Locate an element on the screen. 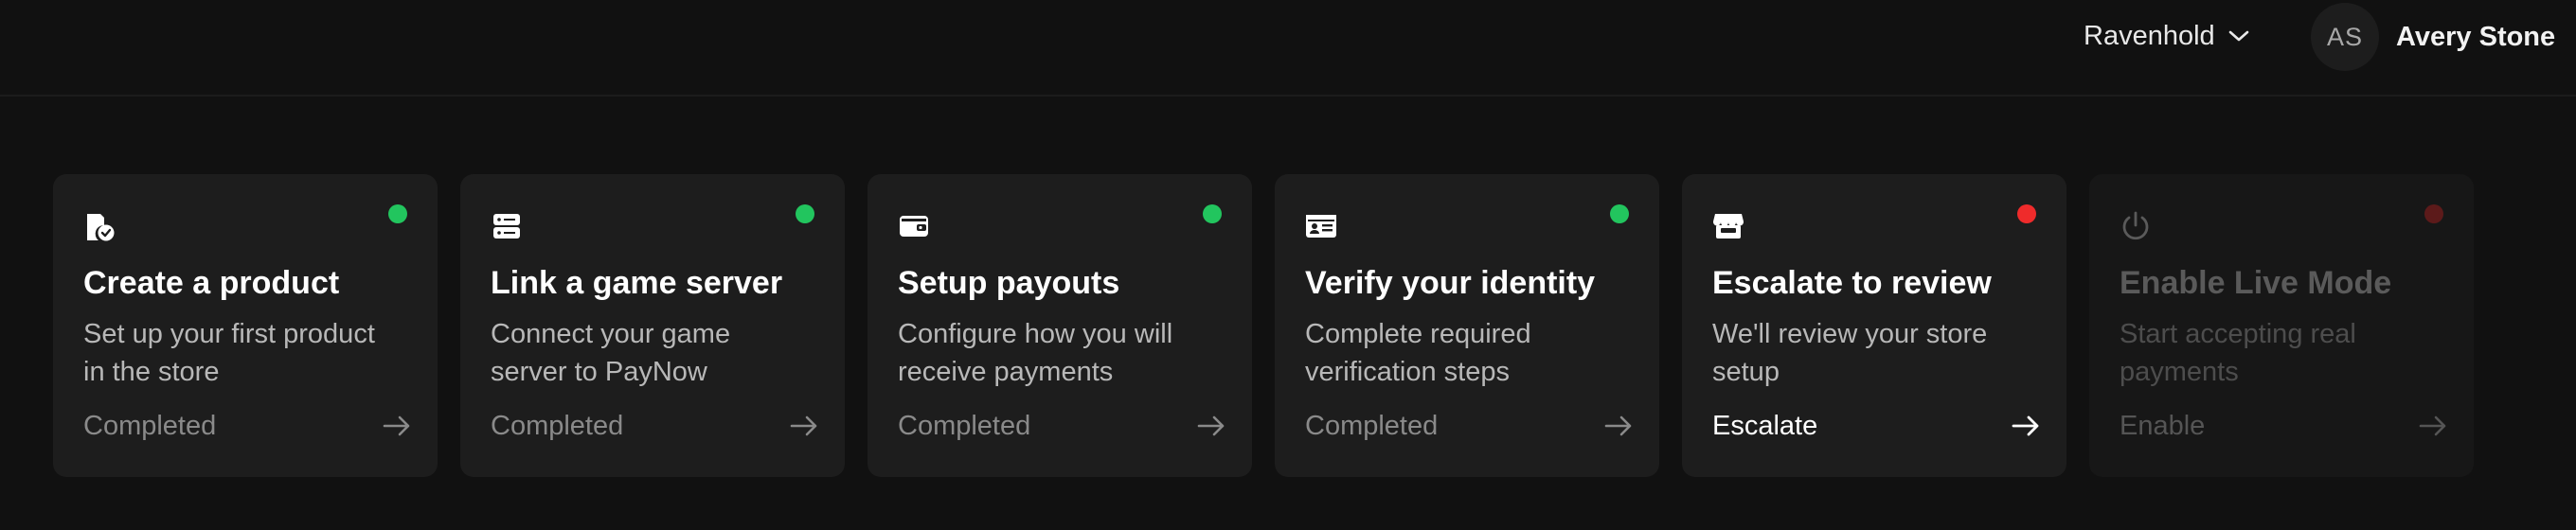  card-description: Start accepting real payments is located at coordinates (2238, 353).